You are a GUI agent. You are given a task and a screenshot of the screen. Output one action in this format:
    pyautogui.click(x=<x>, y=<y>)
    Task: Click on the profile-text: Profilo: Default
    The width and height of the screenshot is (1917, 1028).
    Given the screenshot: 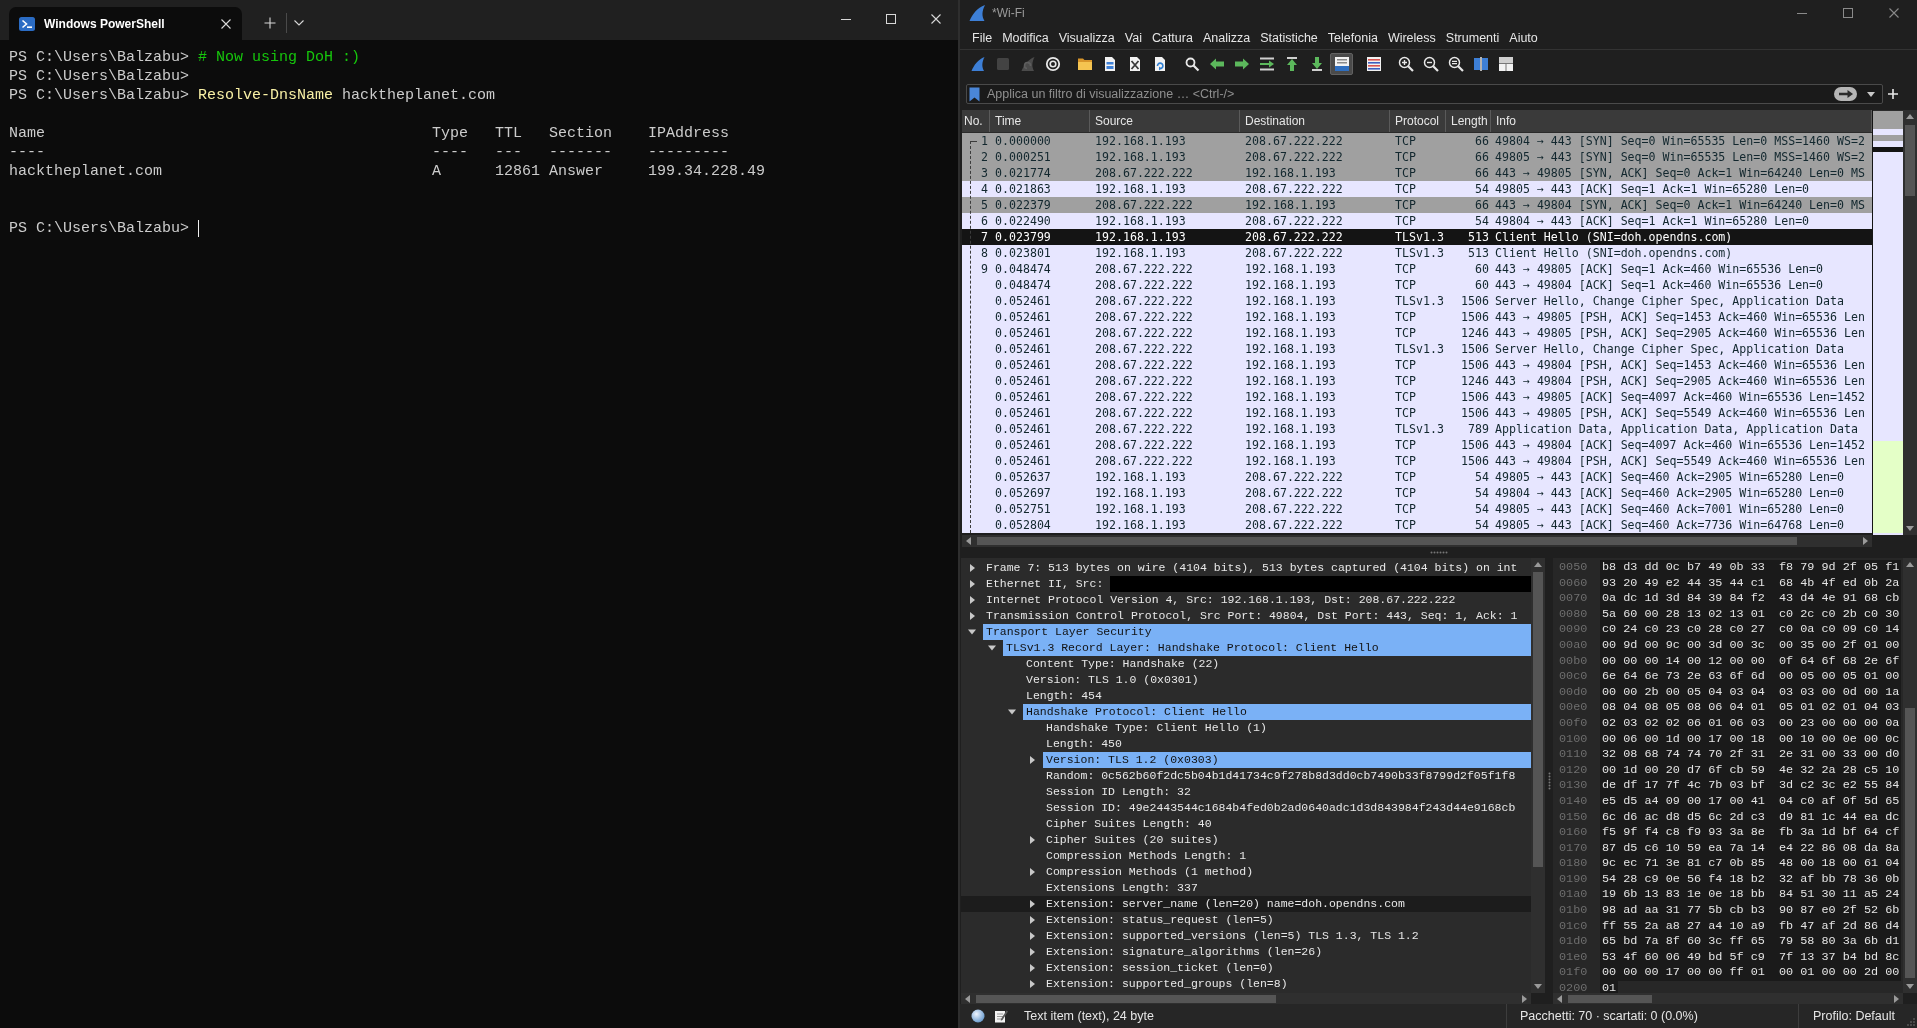 What is the action you would take?
    pyautogui.click(x=1854, y=1016)
    